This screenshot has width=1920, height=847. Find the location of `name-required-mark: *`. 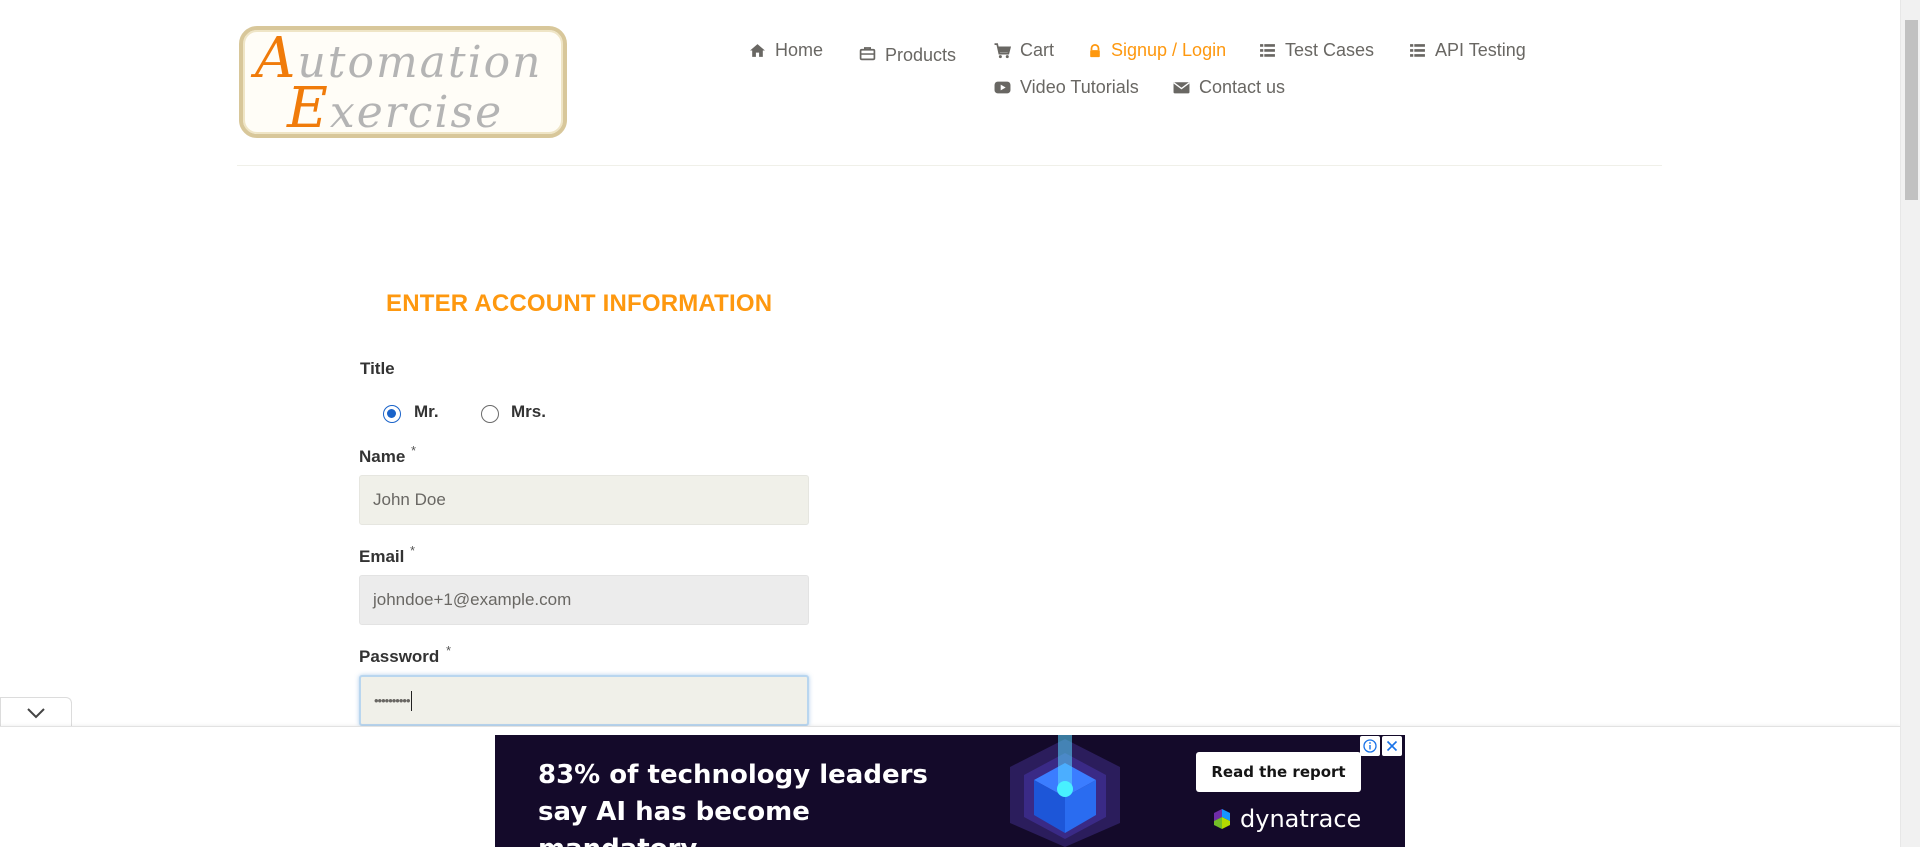

name-required-mark: * is located at coordinates (414, 450).